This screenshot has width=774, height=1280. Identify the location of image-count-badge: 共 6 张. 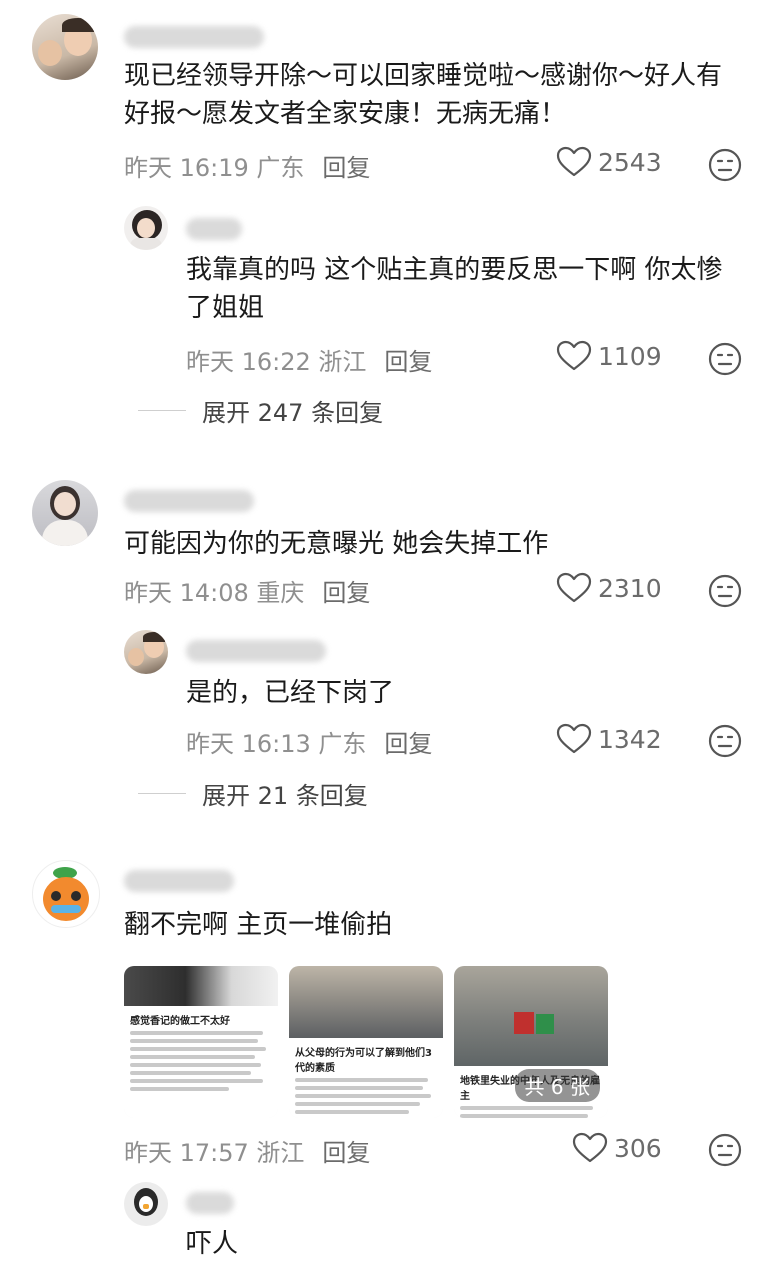
(557, 1085).